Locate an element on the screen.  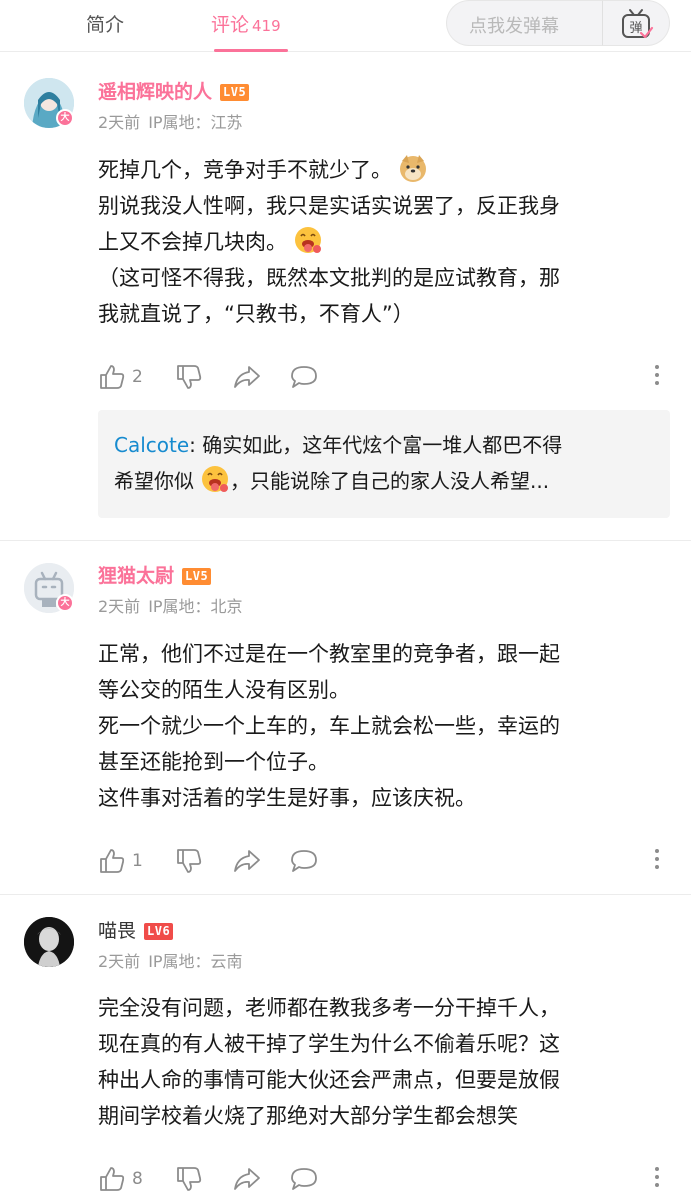
active-tab-indicator is located at coordinates (251, 50).